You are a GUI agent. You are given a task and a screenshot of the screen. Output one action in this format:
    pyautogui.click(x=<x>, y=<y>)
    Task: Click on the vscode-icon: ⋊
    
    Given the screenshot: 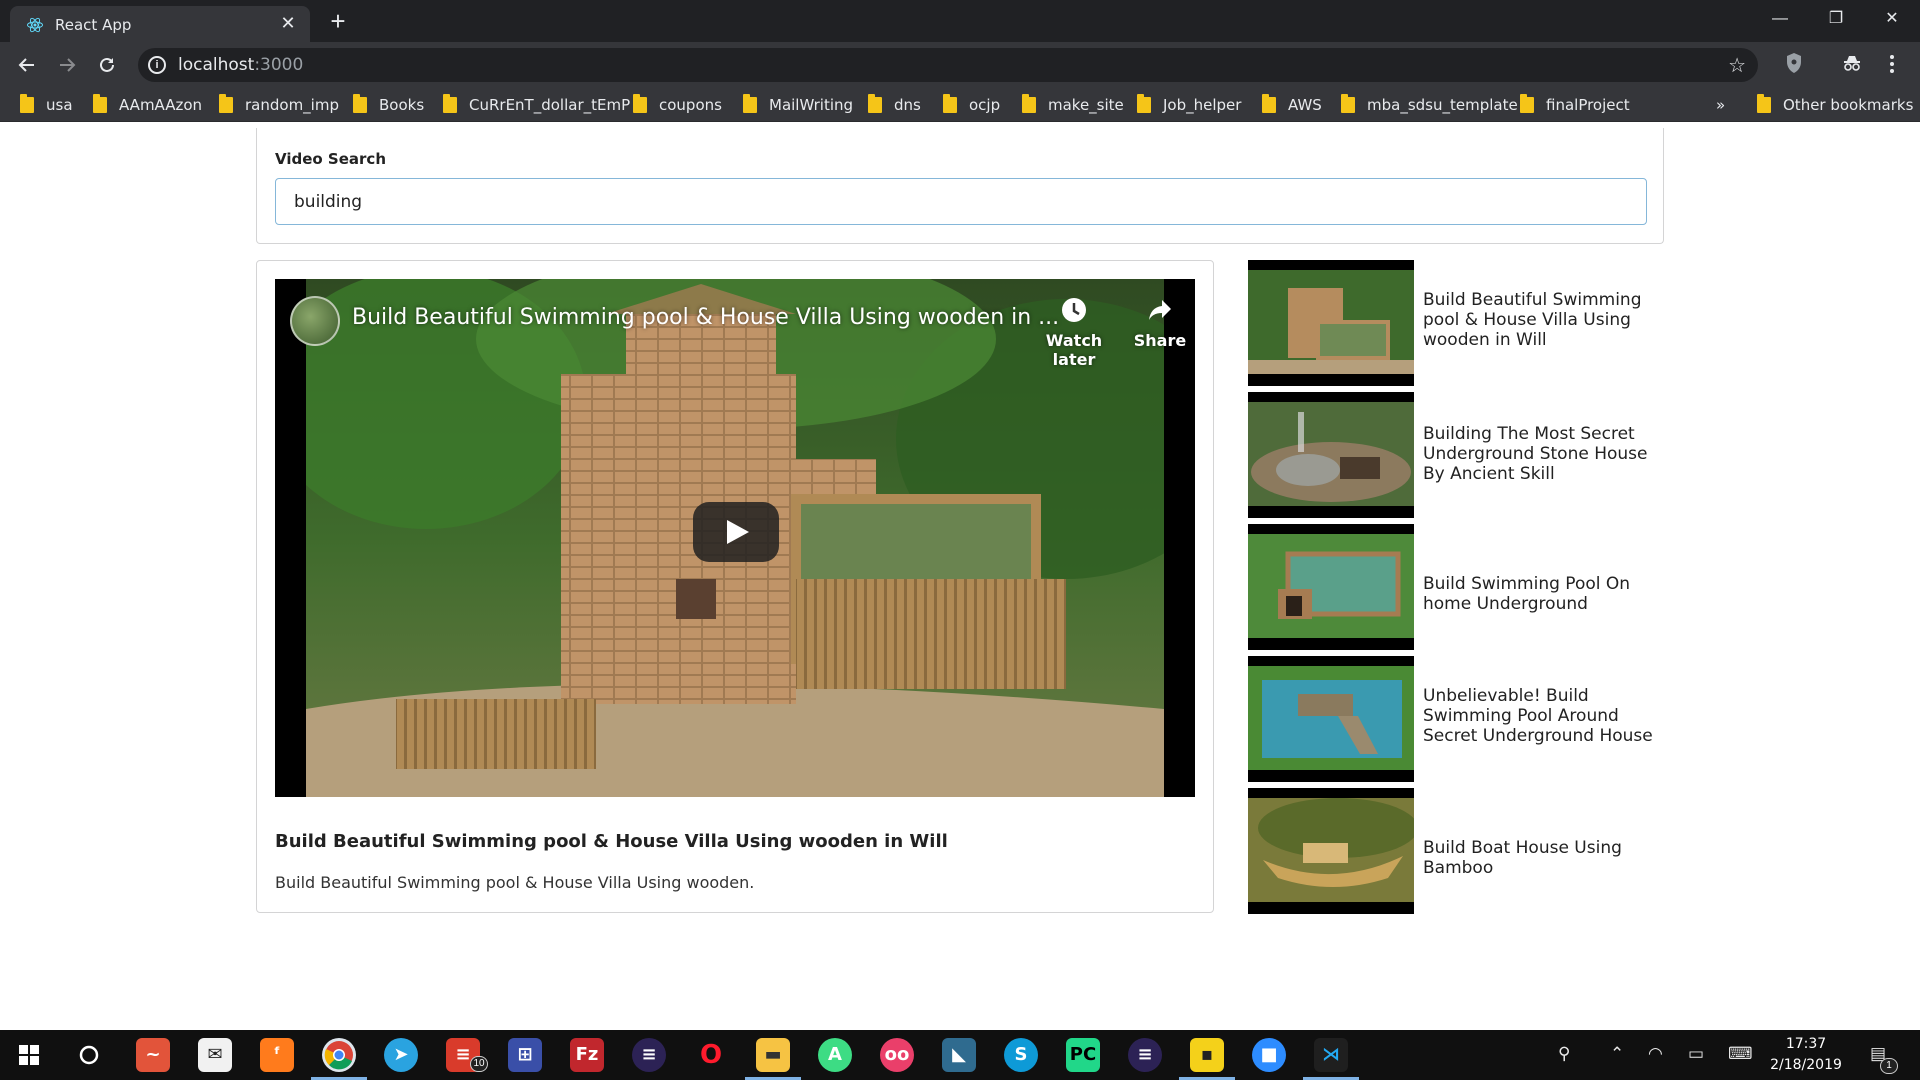 What is the action you would take?
    pyautogui.click(x=1331, y=1055)
    